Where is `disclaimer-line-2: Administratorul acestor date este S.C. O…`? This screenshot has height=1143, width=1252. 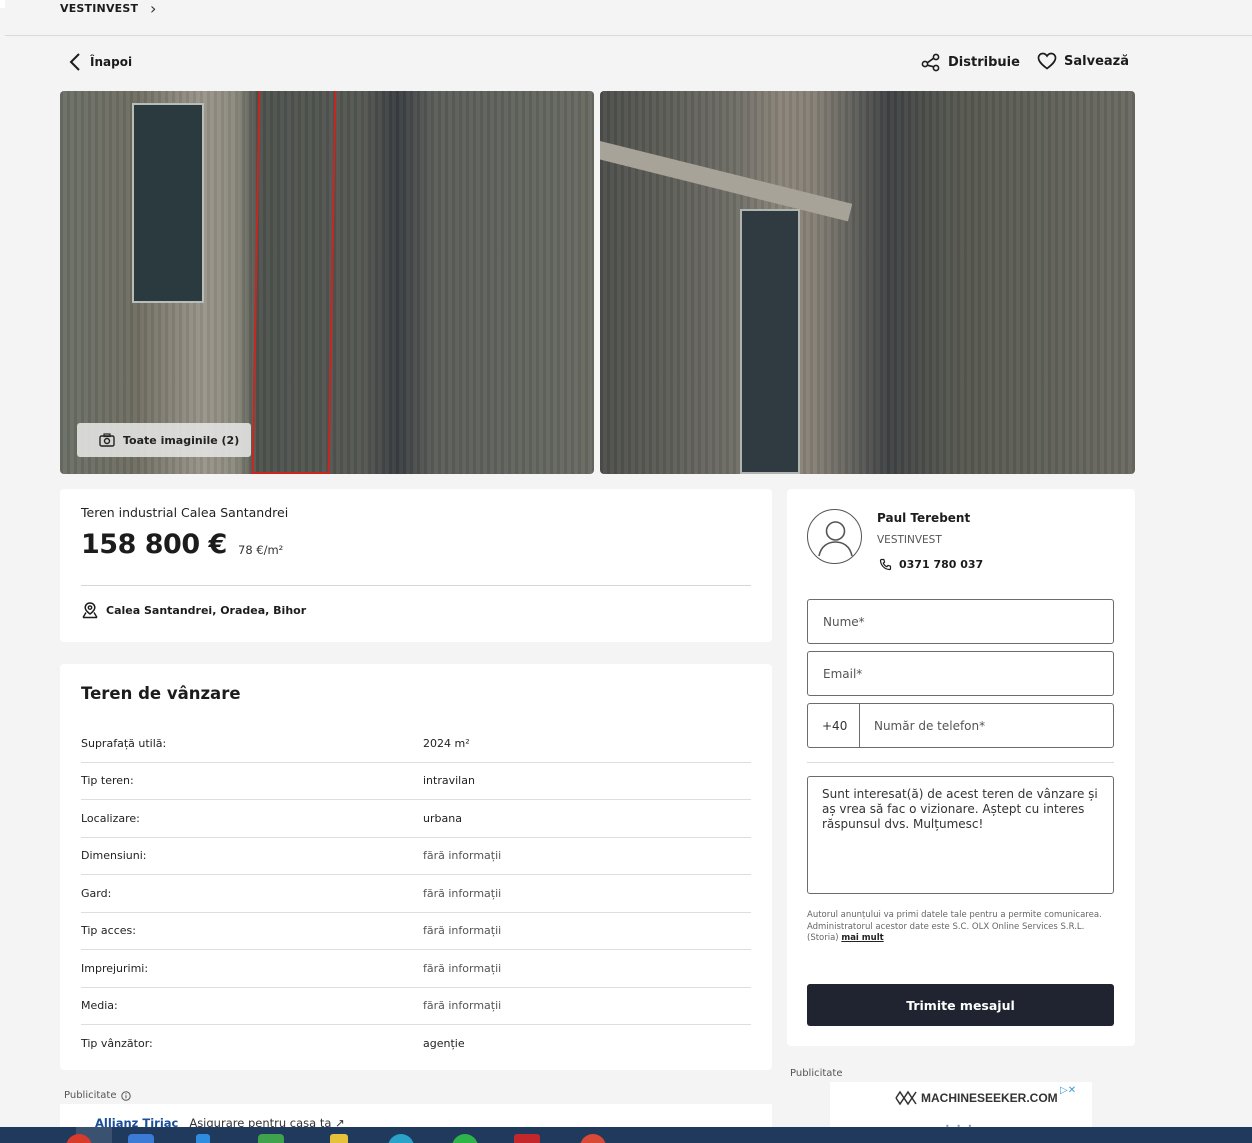
disclaimer-line-2: Administratorul acestor date este S.C. O… is located at coordinates (957, 933).